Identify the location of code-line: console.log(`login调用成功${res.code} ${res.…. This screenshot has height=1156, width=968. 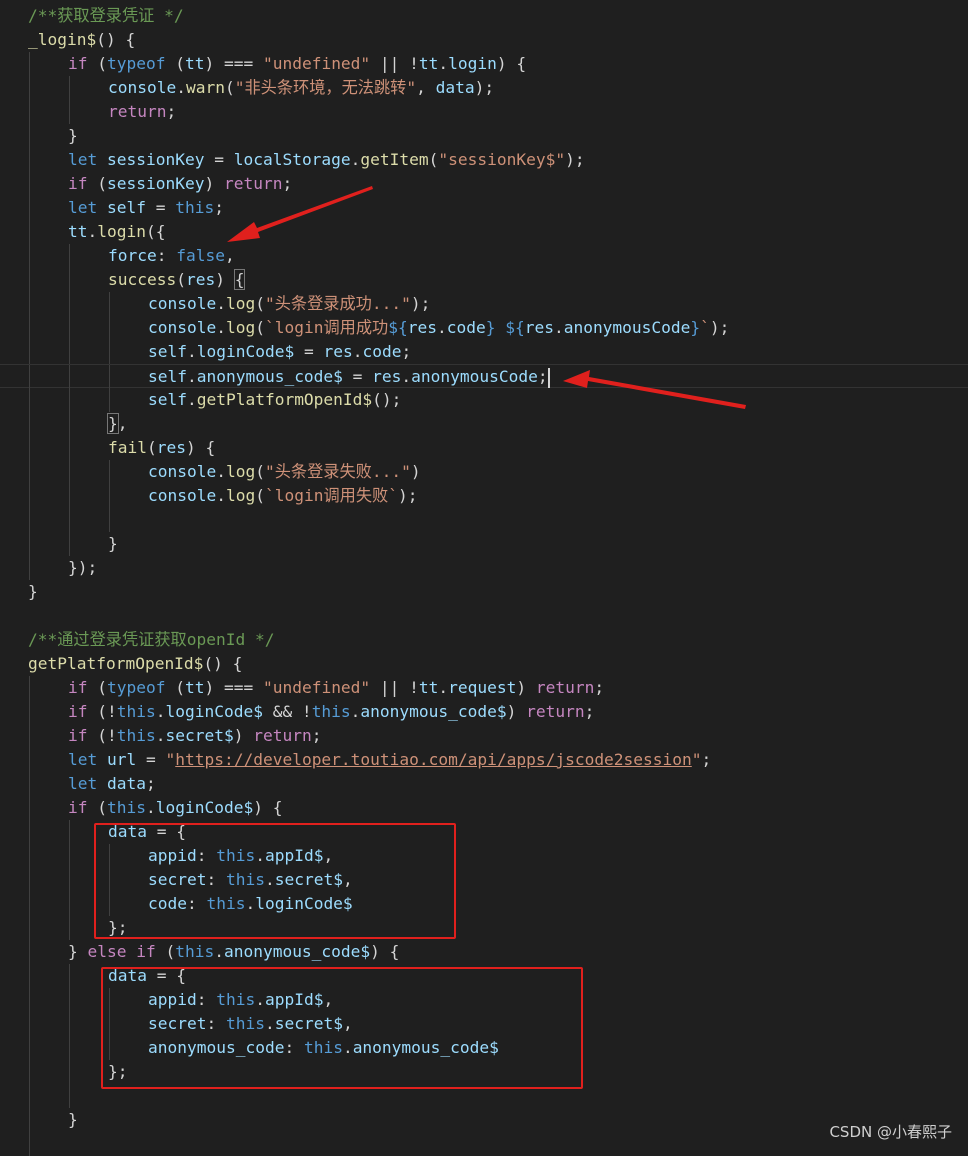
(484, 328).